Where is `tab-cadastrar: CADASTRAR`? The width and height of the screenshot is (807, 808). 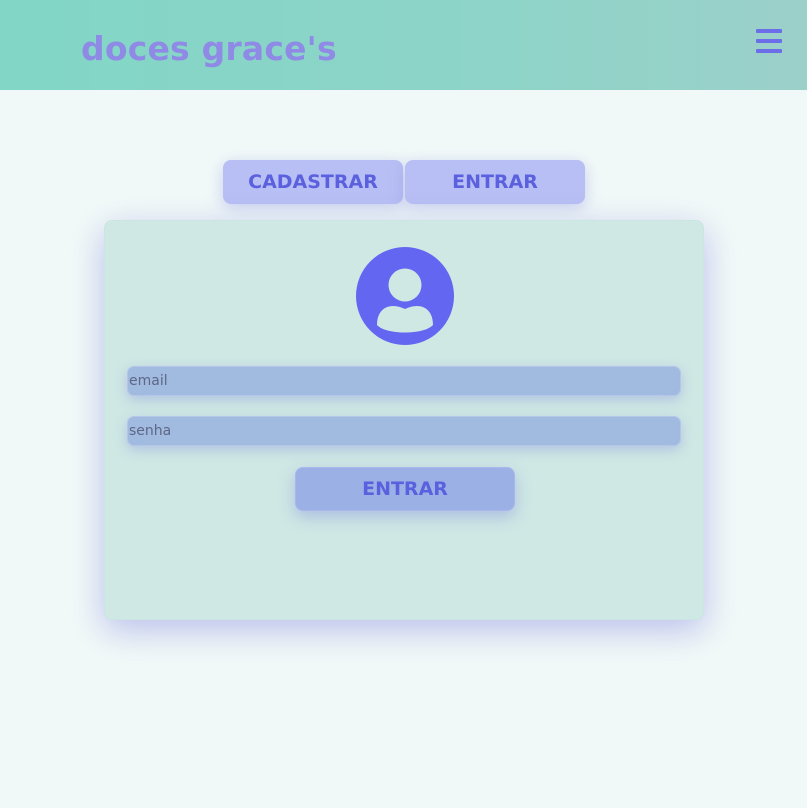 tab-cadastrar: CADASTRAR is located at coordinates (313, 182).